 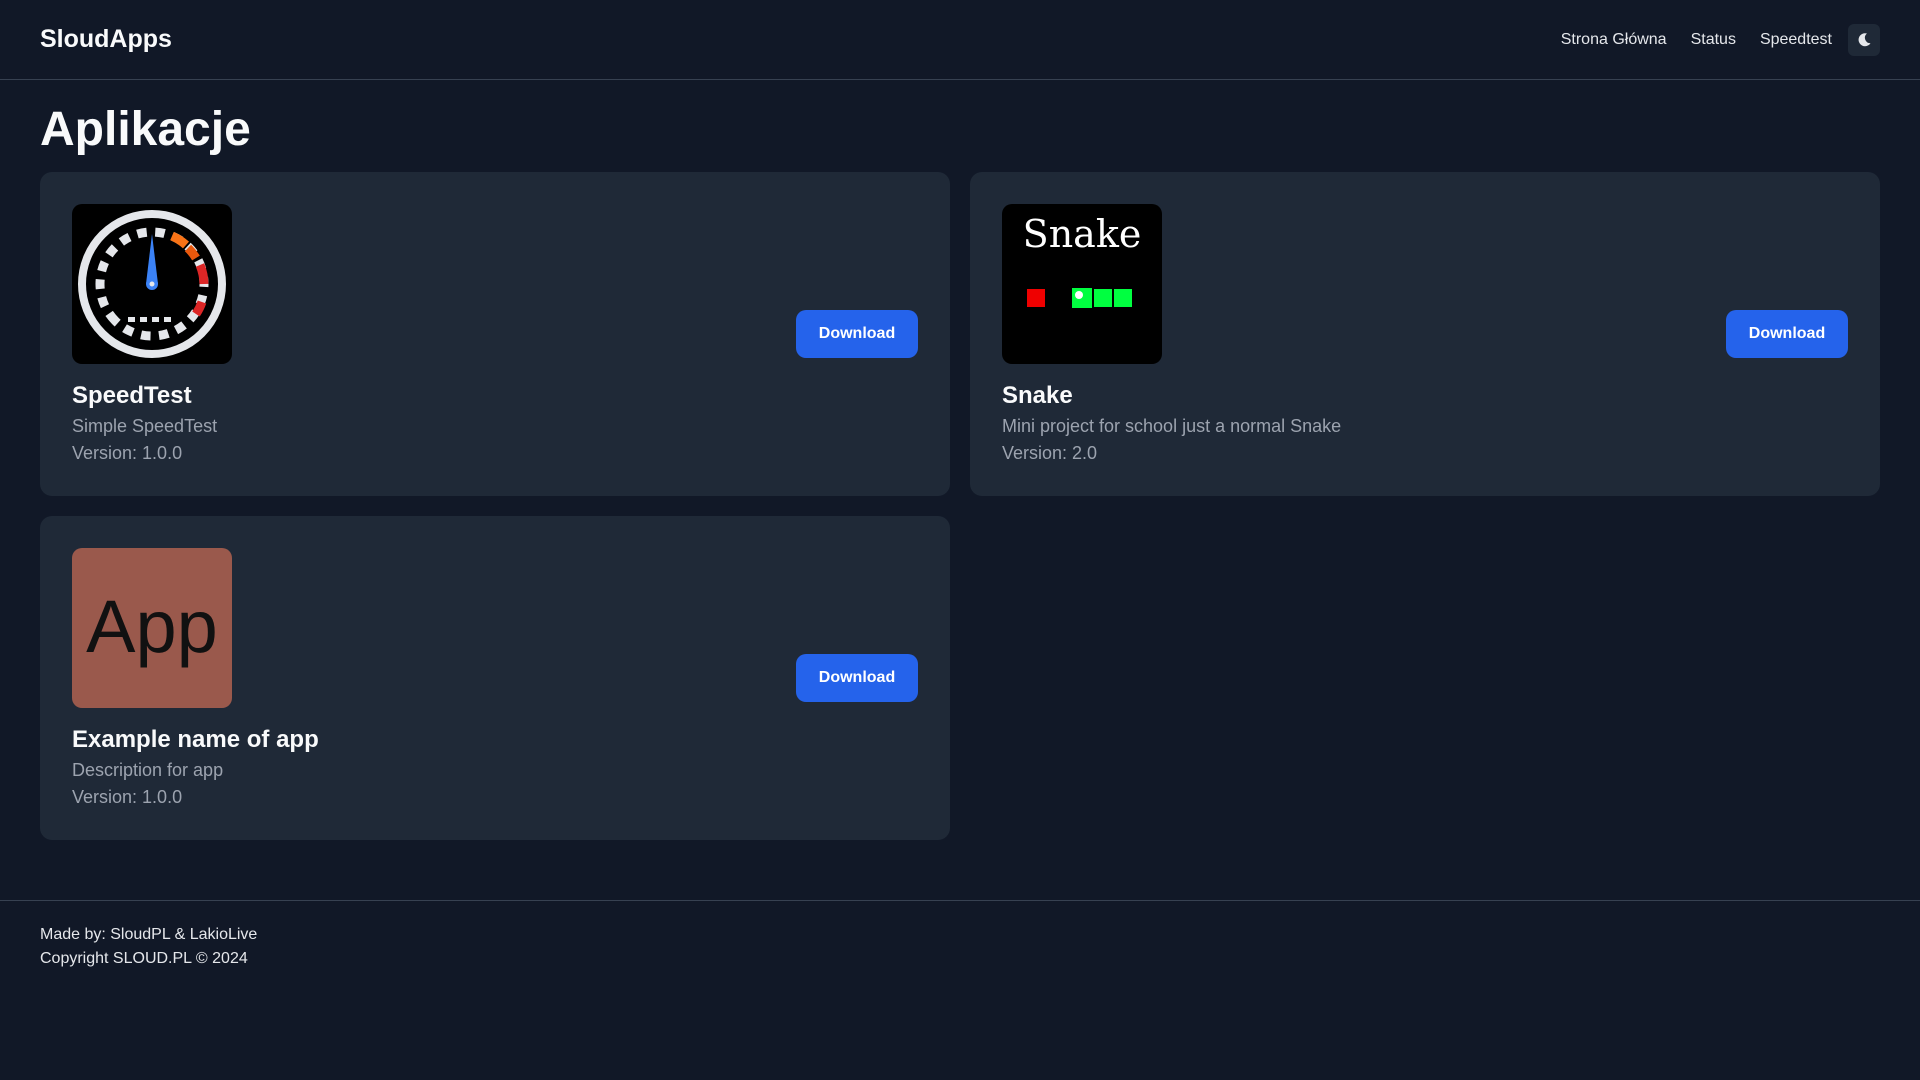 I want to click on app-description: Simple SpeedTest, so click(x=145, y=426).